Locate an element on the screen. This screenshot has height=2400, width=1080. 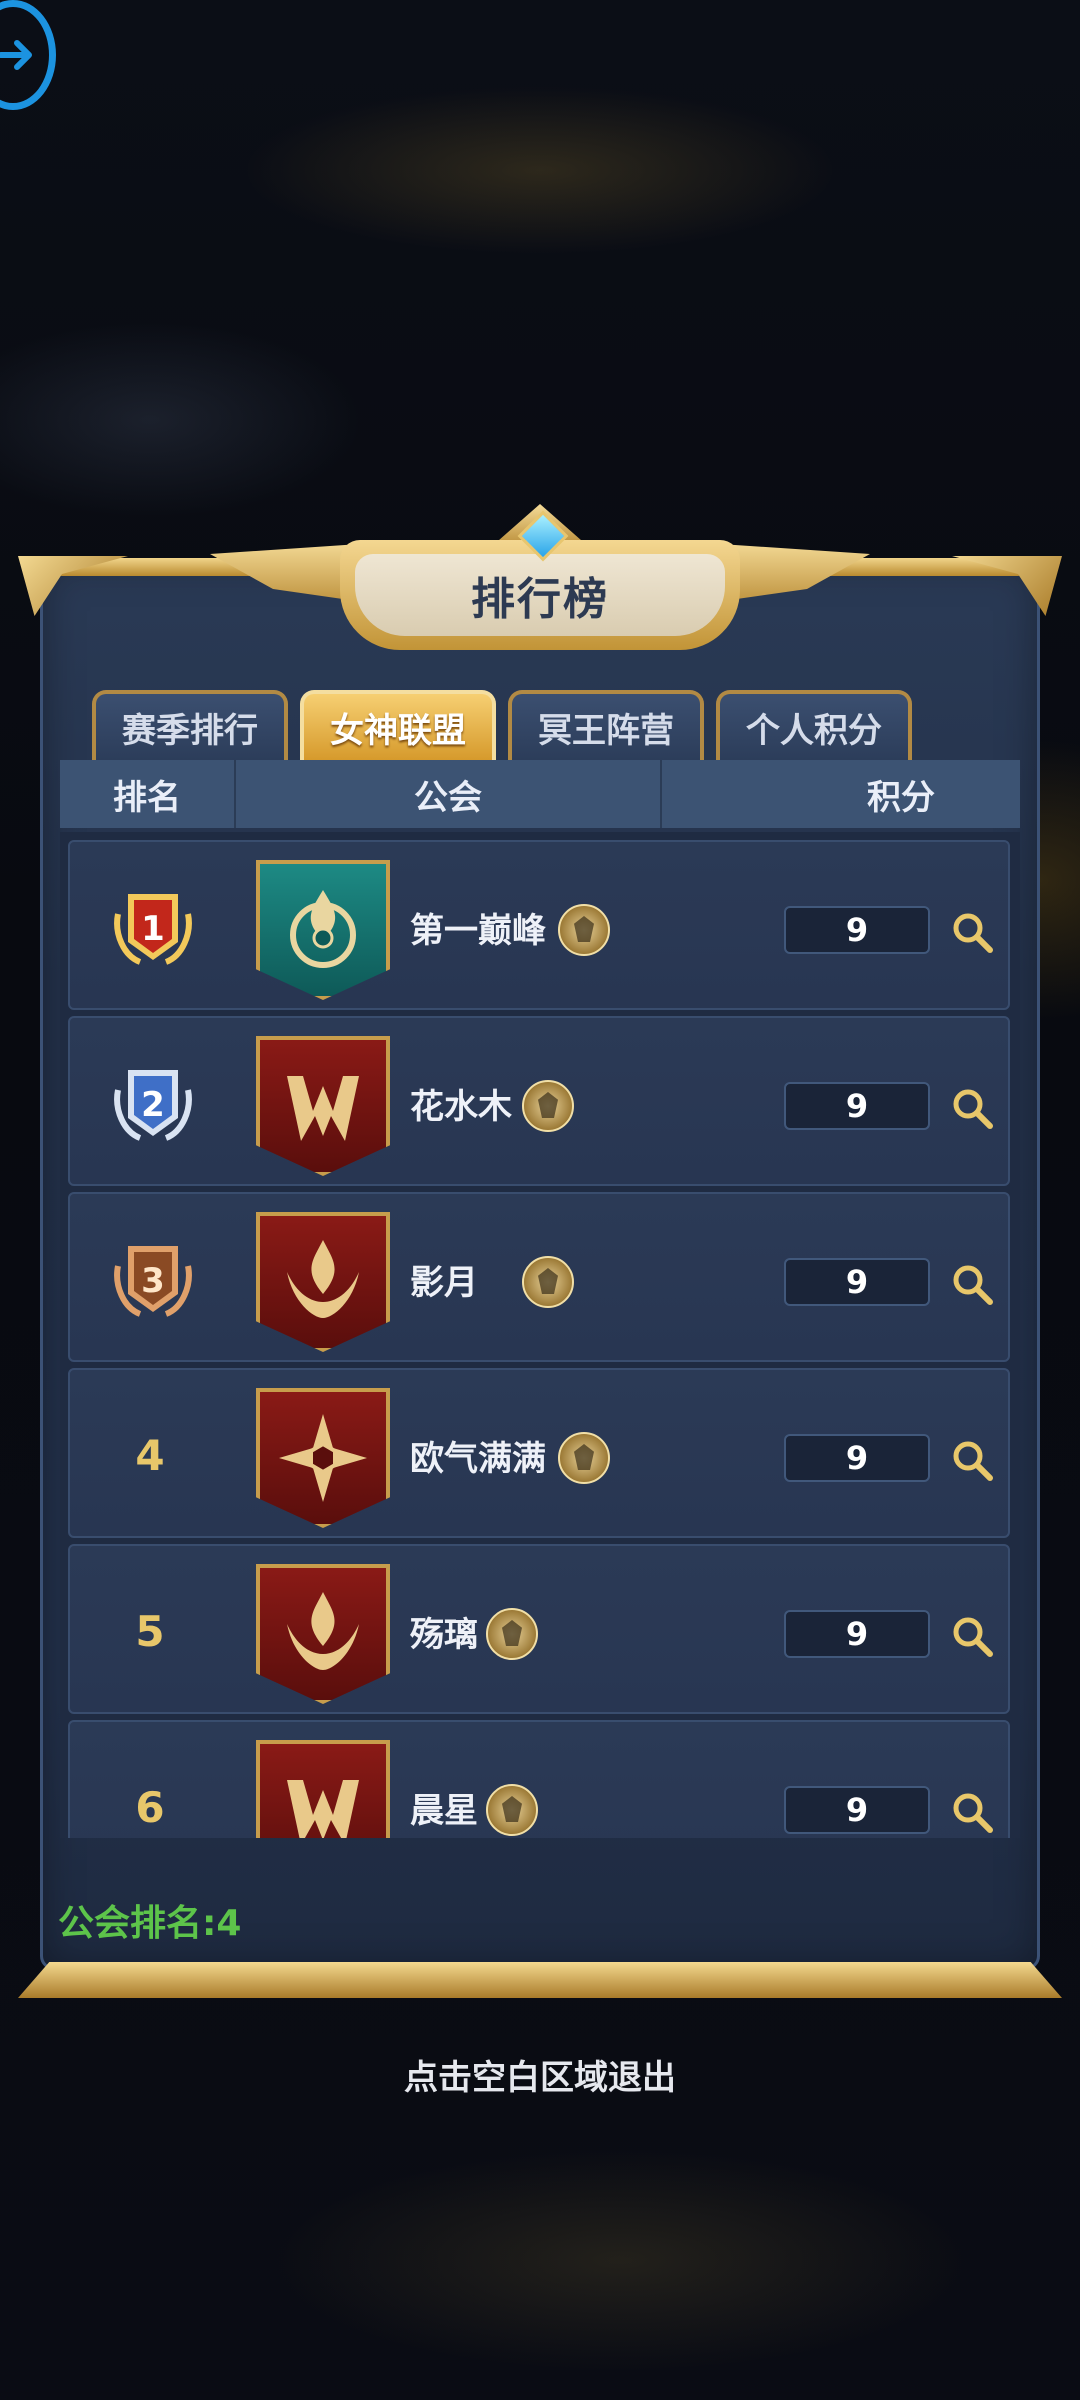
table-row: 5 殇璃 9 is located at coordinates (539, 1629).